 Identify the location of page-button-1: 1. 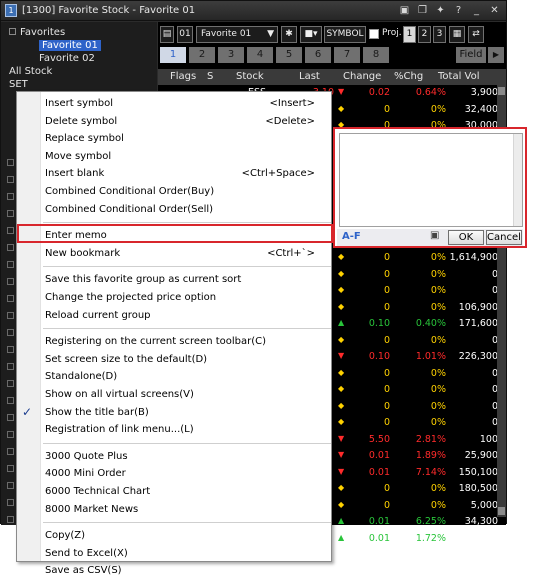
(409, 34).